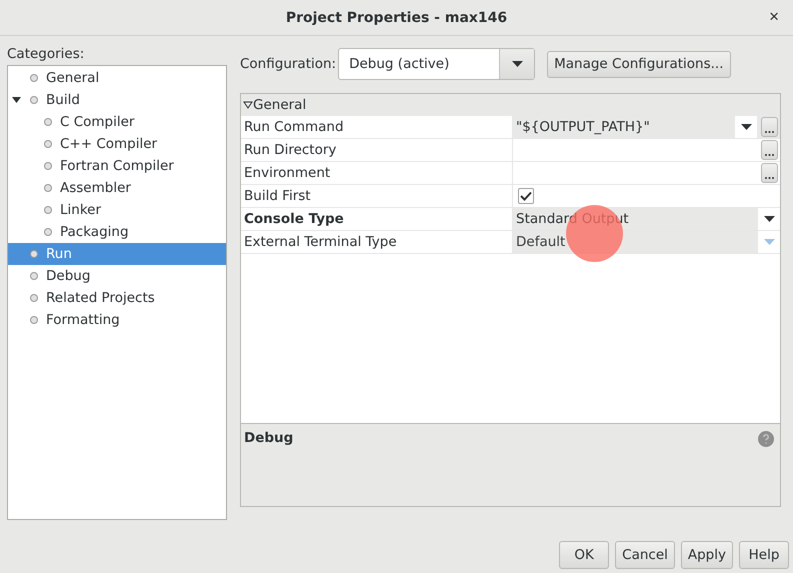 This screenshot has width=793, height=573. Describe the element at coordinates (117, 188) in the screenshot. I see `tree-item: Assembler` at that location.